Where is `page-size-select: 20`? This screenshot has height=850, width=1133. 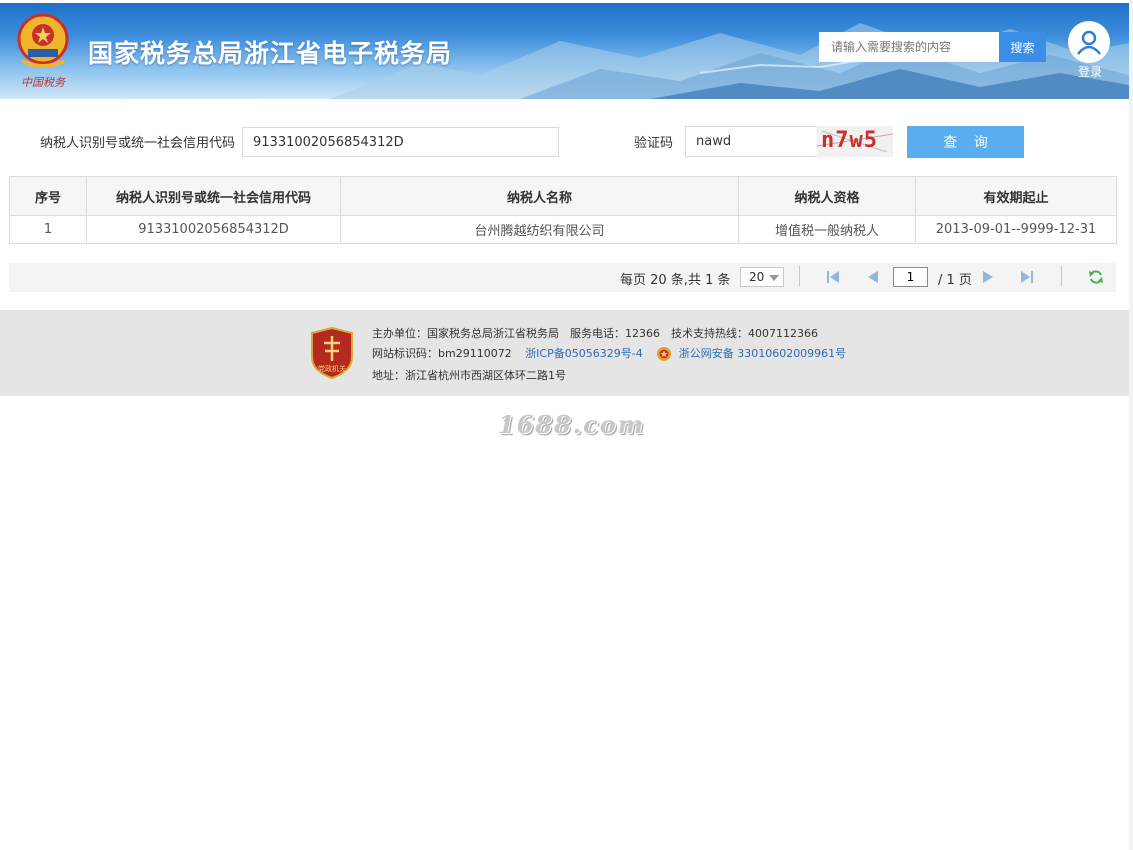
page-size-select: 20 is located at coordinates (762, 277).